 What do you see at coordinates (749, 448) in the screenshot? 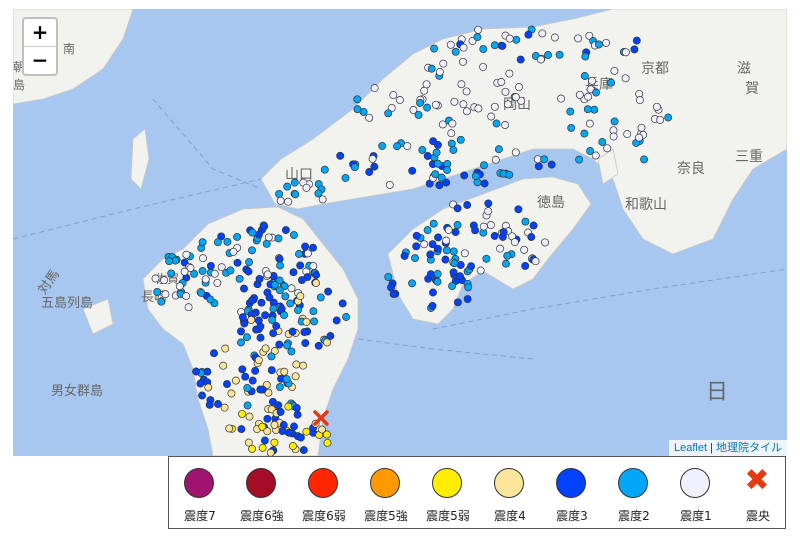
I see `tile-source-link: 地理院タイル` at bounding box center [749, 448].